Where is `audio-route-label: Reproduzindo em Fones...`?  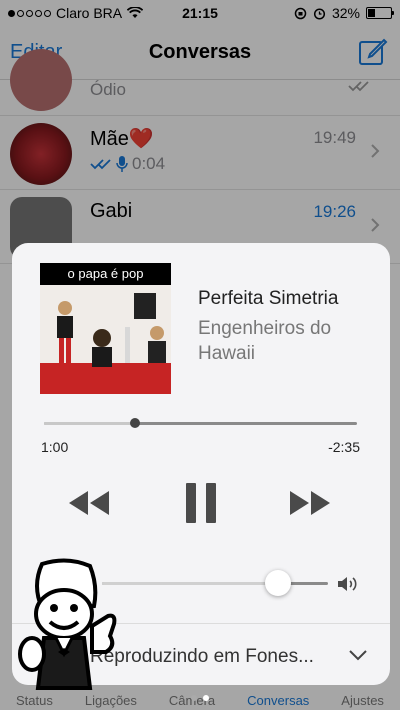
audio-route-label: Reproduzindo em Fones... is located at coordinates (202, 657).